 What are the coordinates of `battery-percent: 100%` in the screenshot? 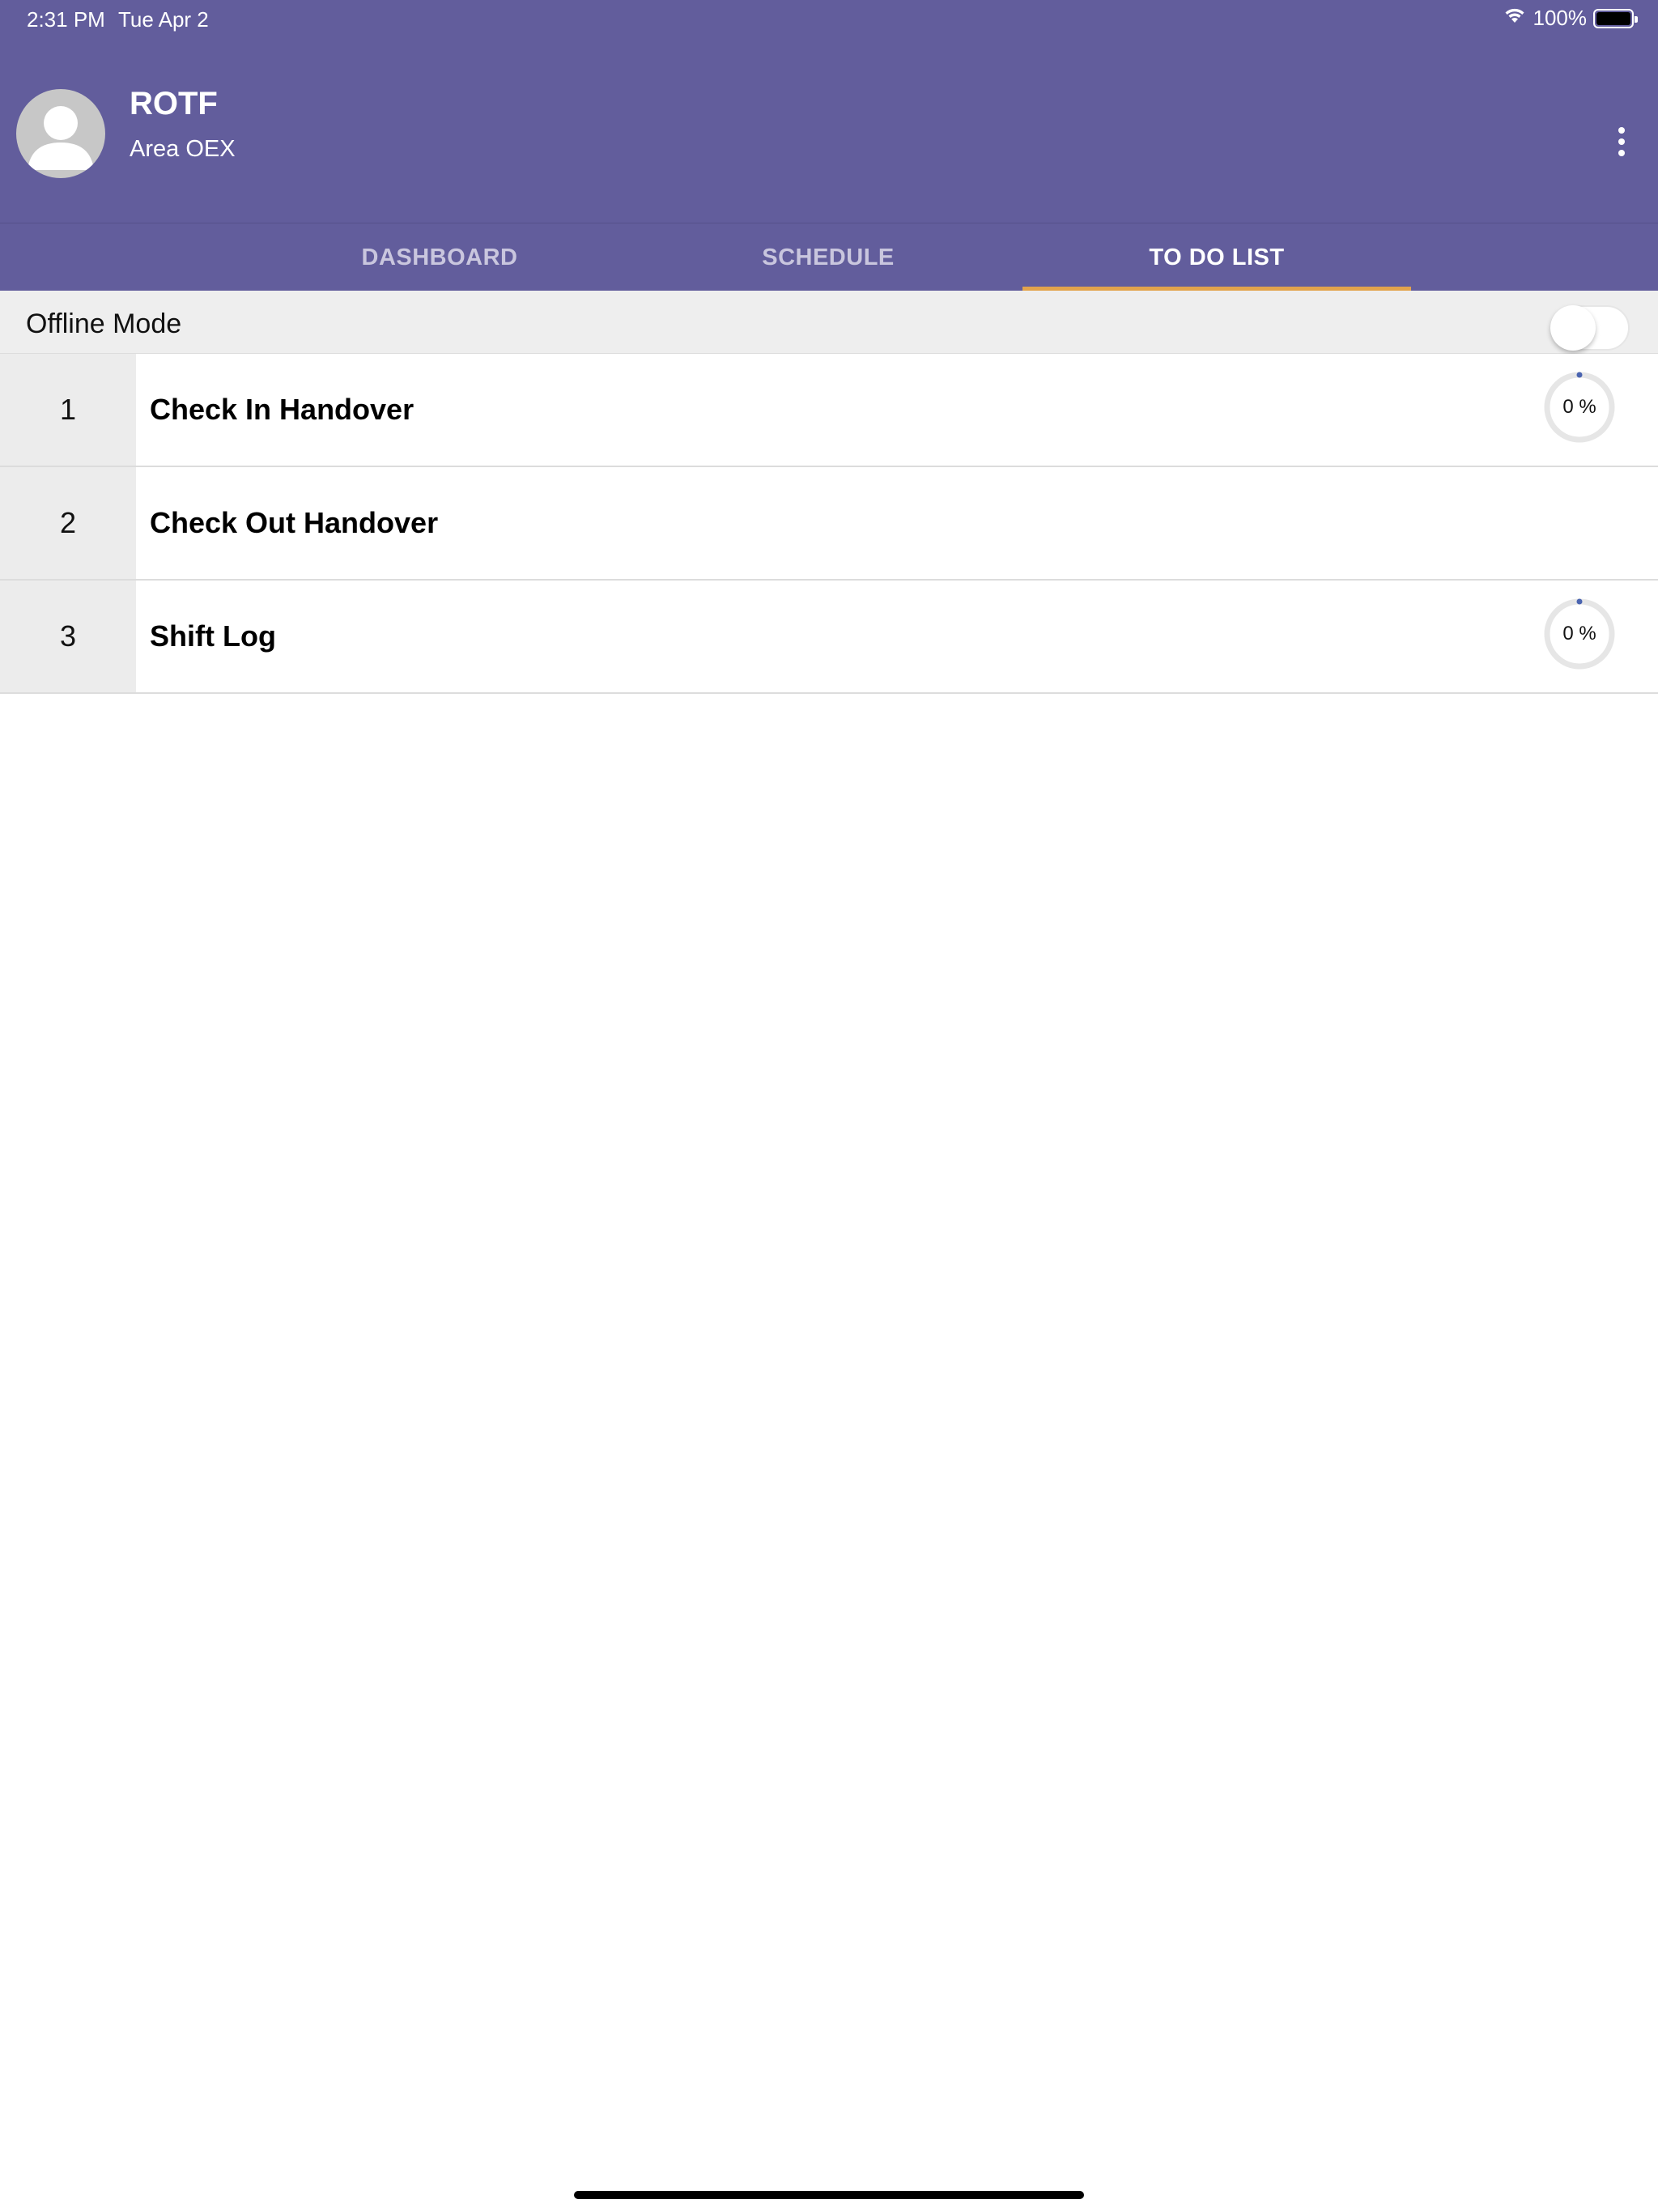 It's located at (1560, 18).